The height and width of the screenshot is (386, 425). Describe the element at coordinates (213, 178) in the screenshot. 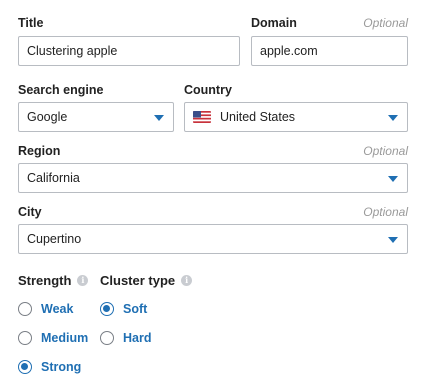

I see `region-select: California` at that location.